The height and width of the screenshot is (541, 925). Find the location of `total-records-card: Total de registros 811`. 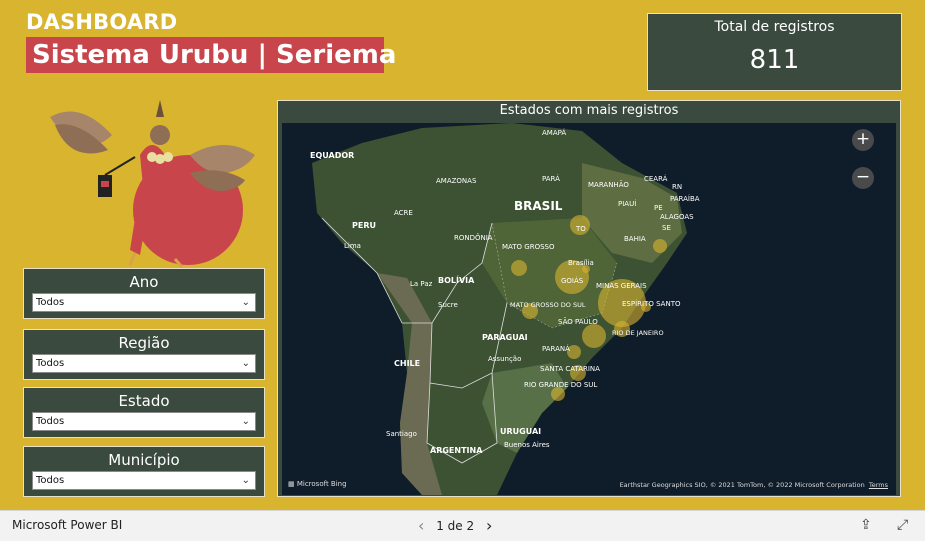

total-records-card: Total de registros 811 is located at coordinates (774, 52).